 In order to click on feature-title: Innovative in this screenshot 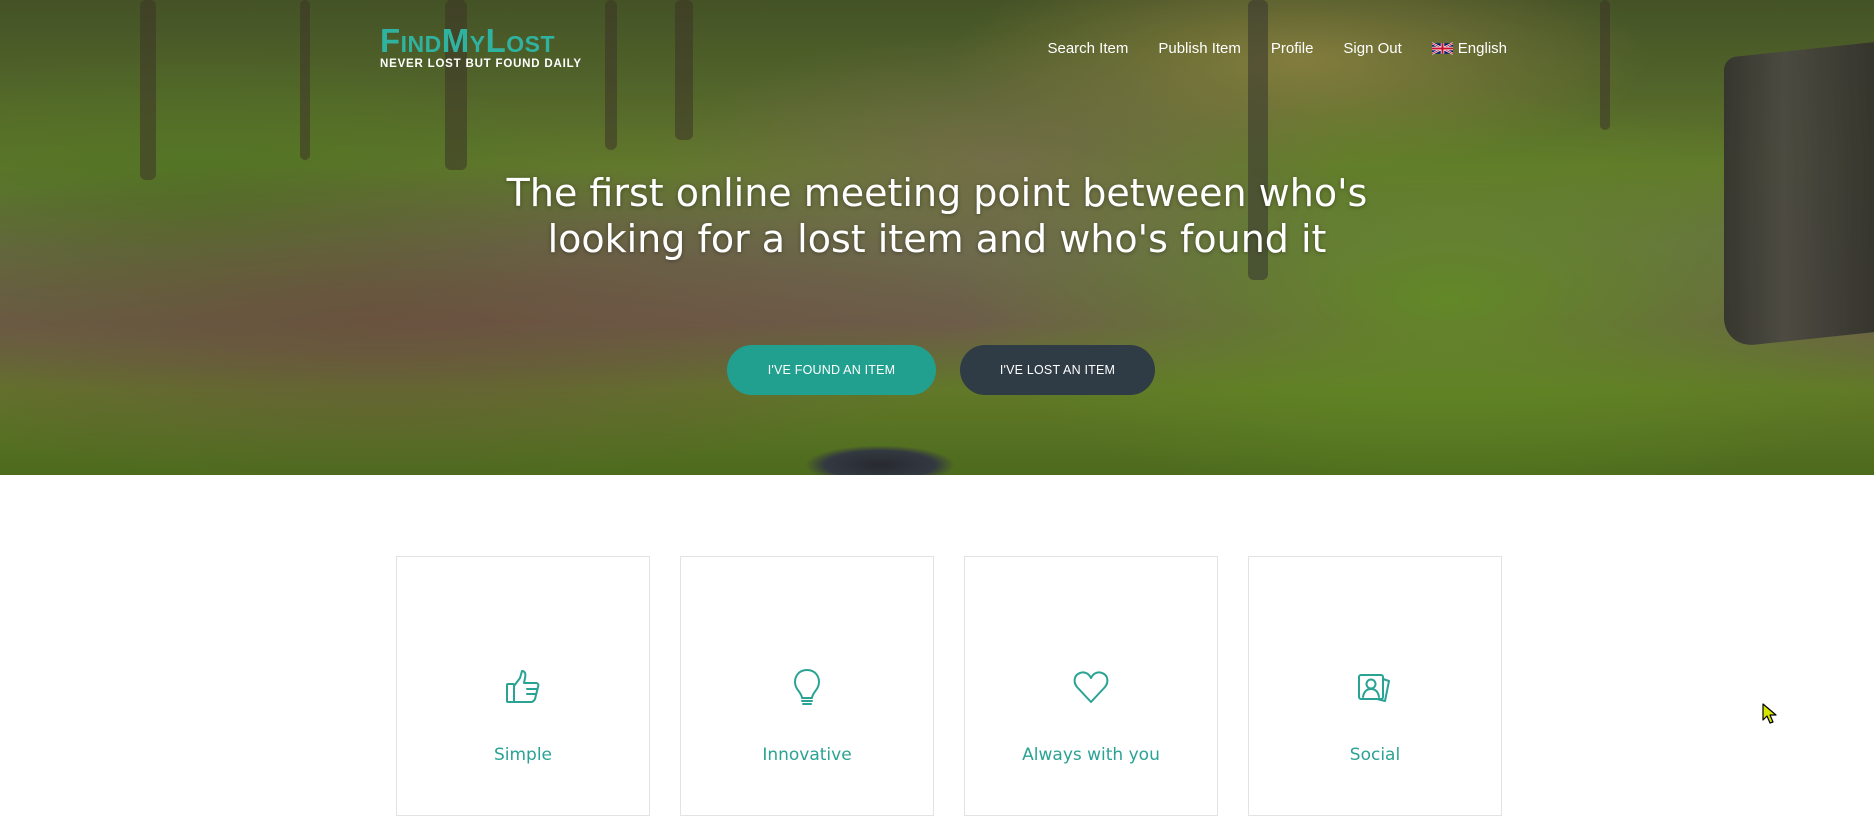, I will do `click(807, 755)`.